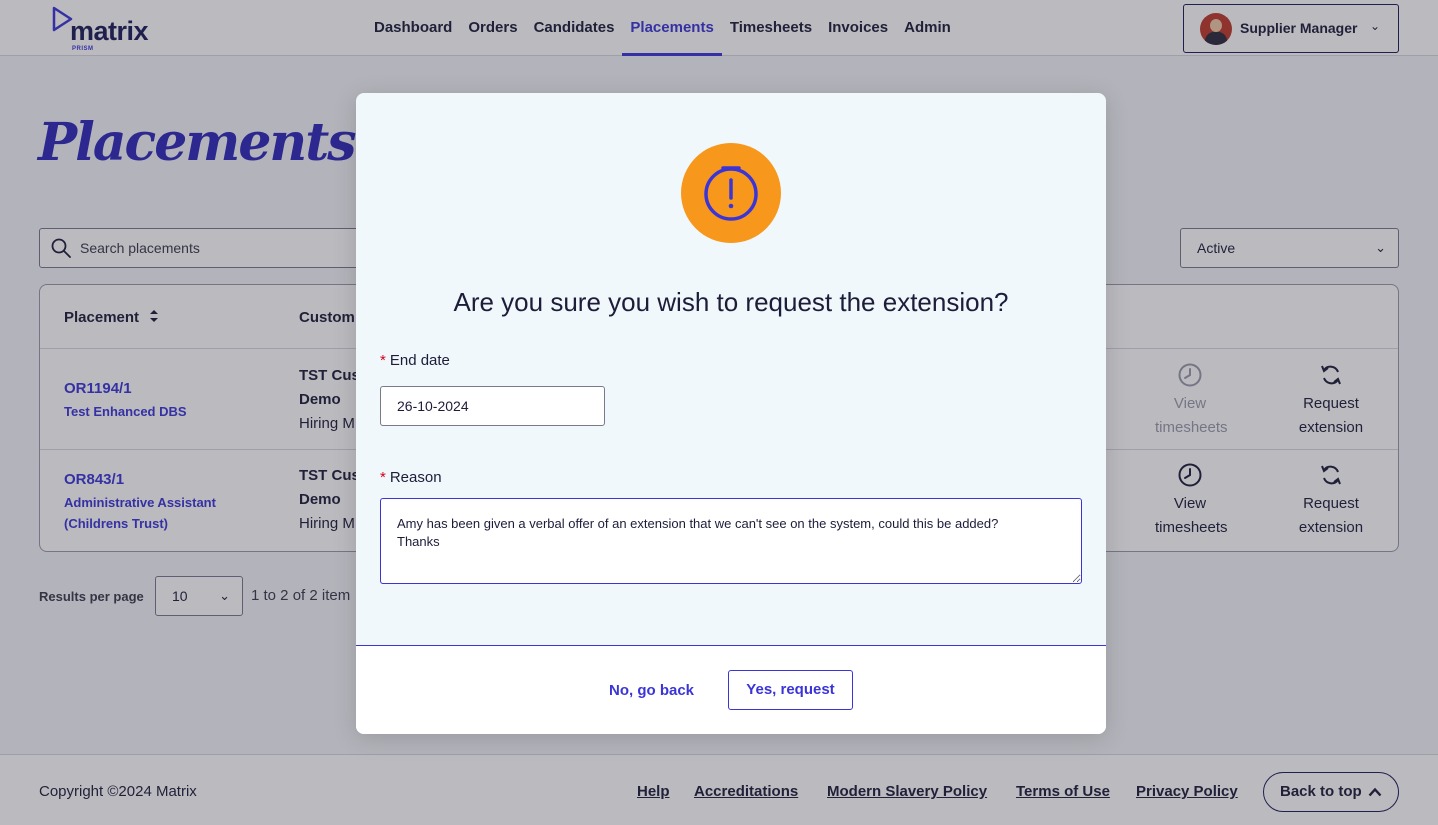 This screenshot has width=1438, height=825. What do you see at coordinates (651, 691) in the screenshot?
I see `cancel-button: No, go back` at bounding box center [651, 691].